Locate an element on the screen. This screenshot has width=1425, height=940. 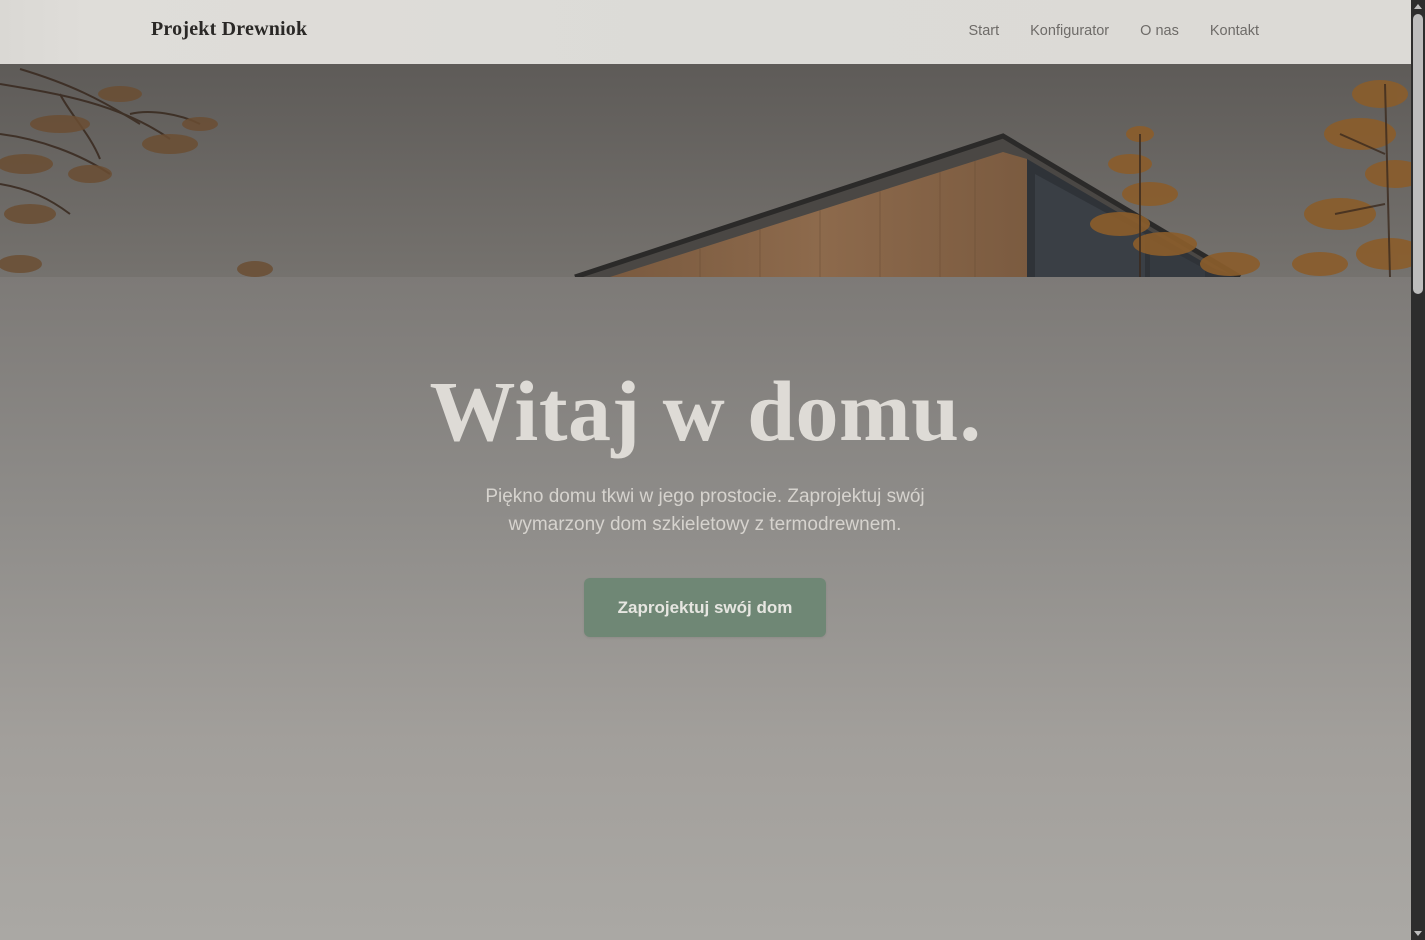
nav-link-kontakt: Kontakt is located at coordinates (1234, 31).